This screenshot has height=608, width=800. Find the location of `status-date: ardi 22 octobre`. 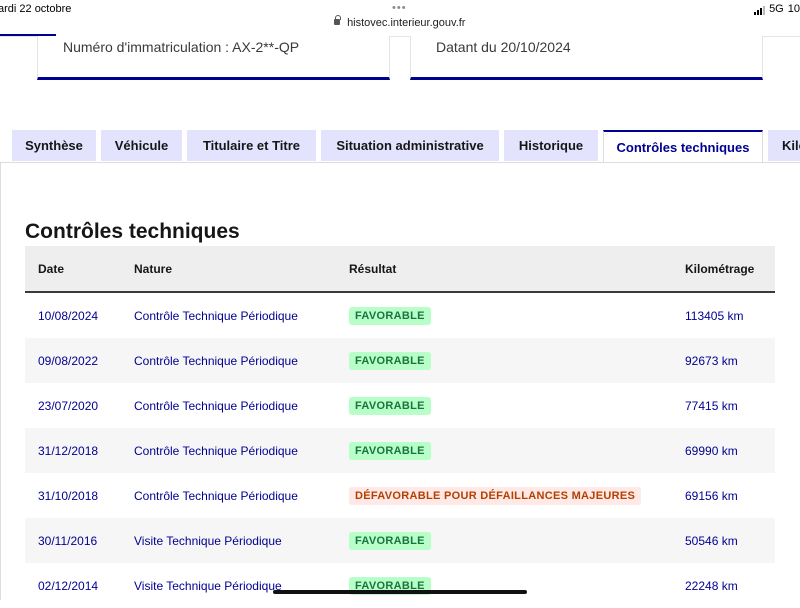

status-date: ardi 22 octobre is located at coordinates (36, 9).